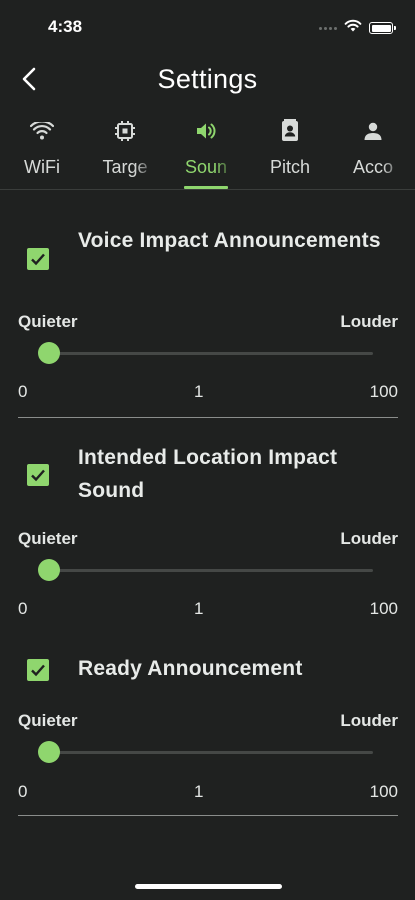 Image resolution: width=415 pixels, height=900 pixels. What do you see at coordinates (205, 570) in the screenshot?
I see `intended-location-volume-slider` at bounding box center [205, 570].